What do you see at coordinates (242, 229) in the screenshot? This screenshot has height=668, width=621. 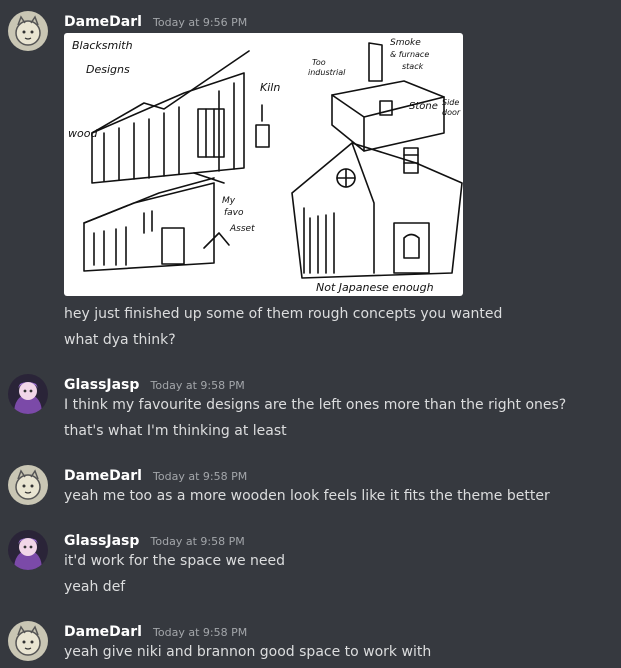 I see `svg-text: Asset` at bounding box center [242, 229].